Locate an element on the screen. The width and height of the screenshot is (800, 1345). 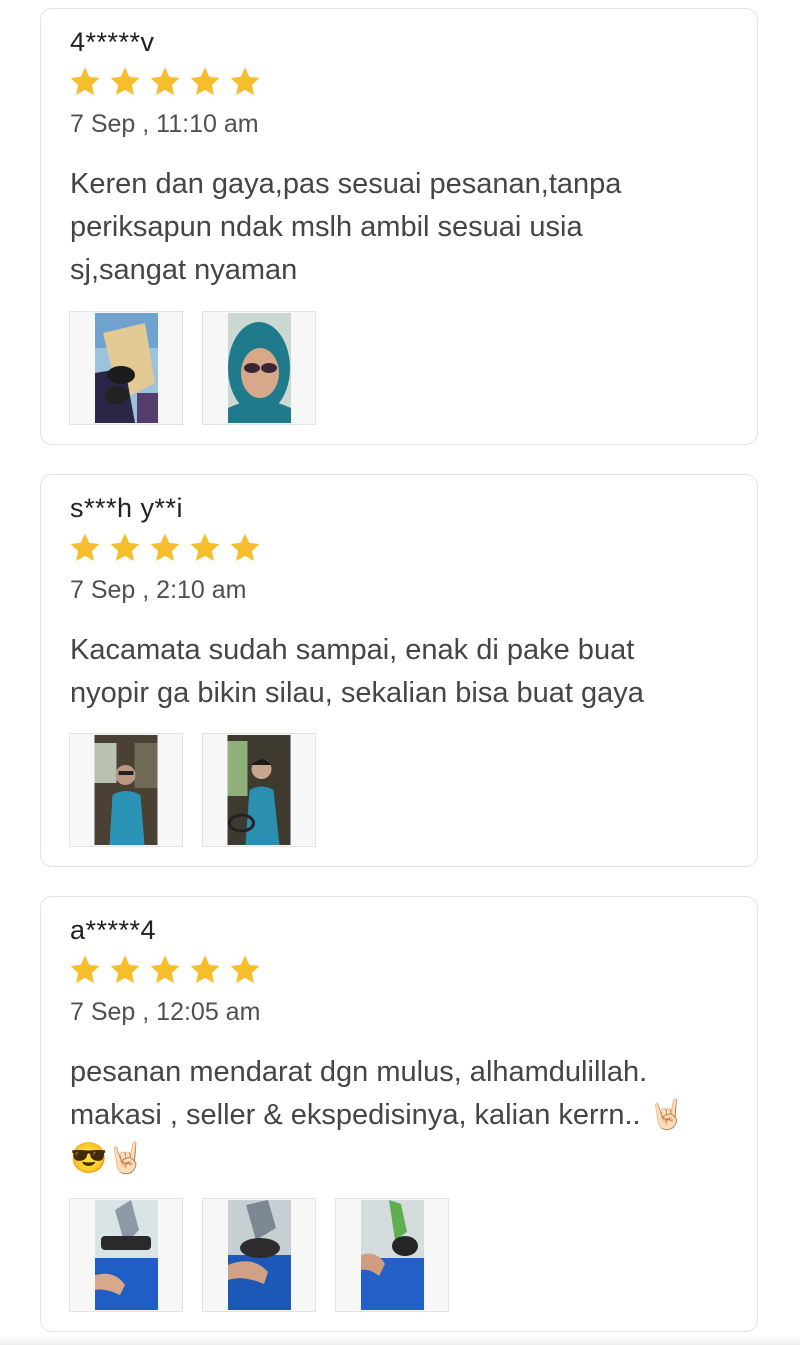
photo-glasses-image is located at coordinates (126, 368).